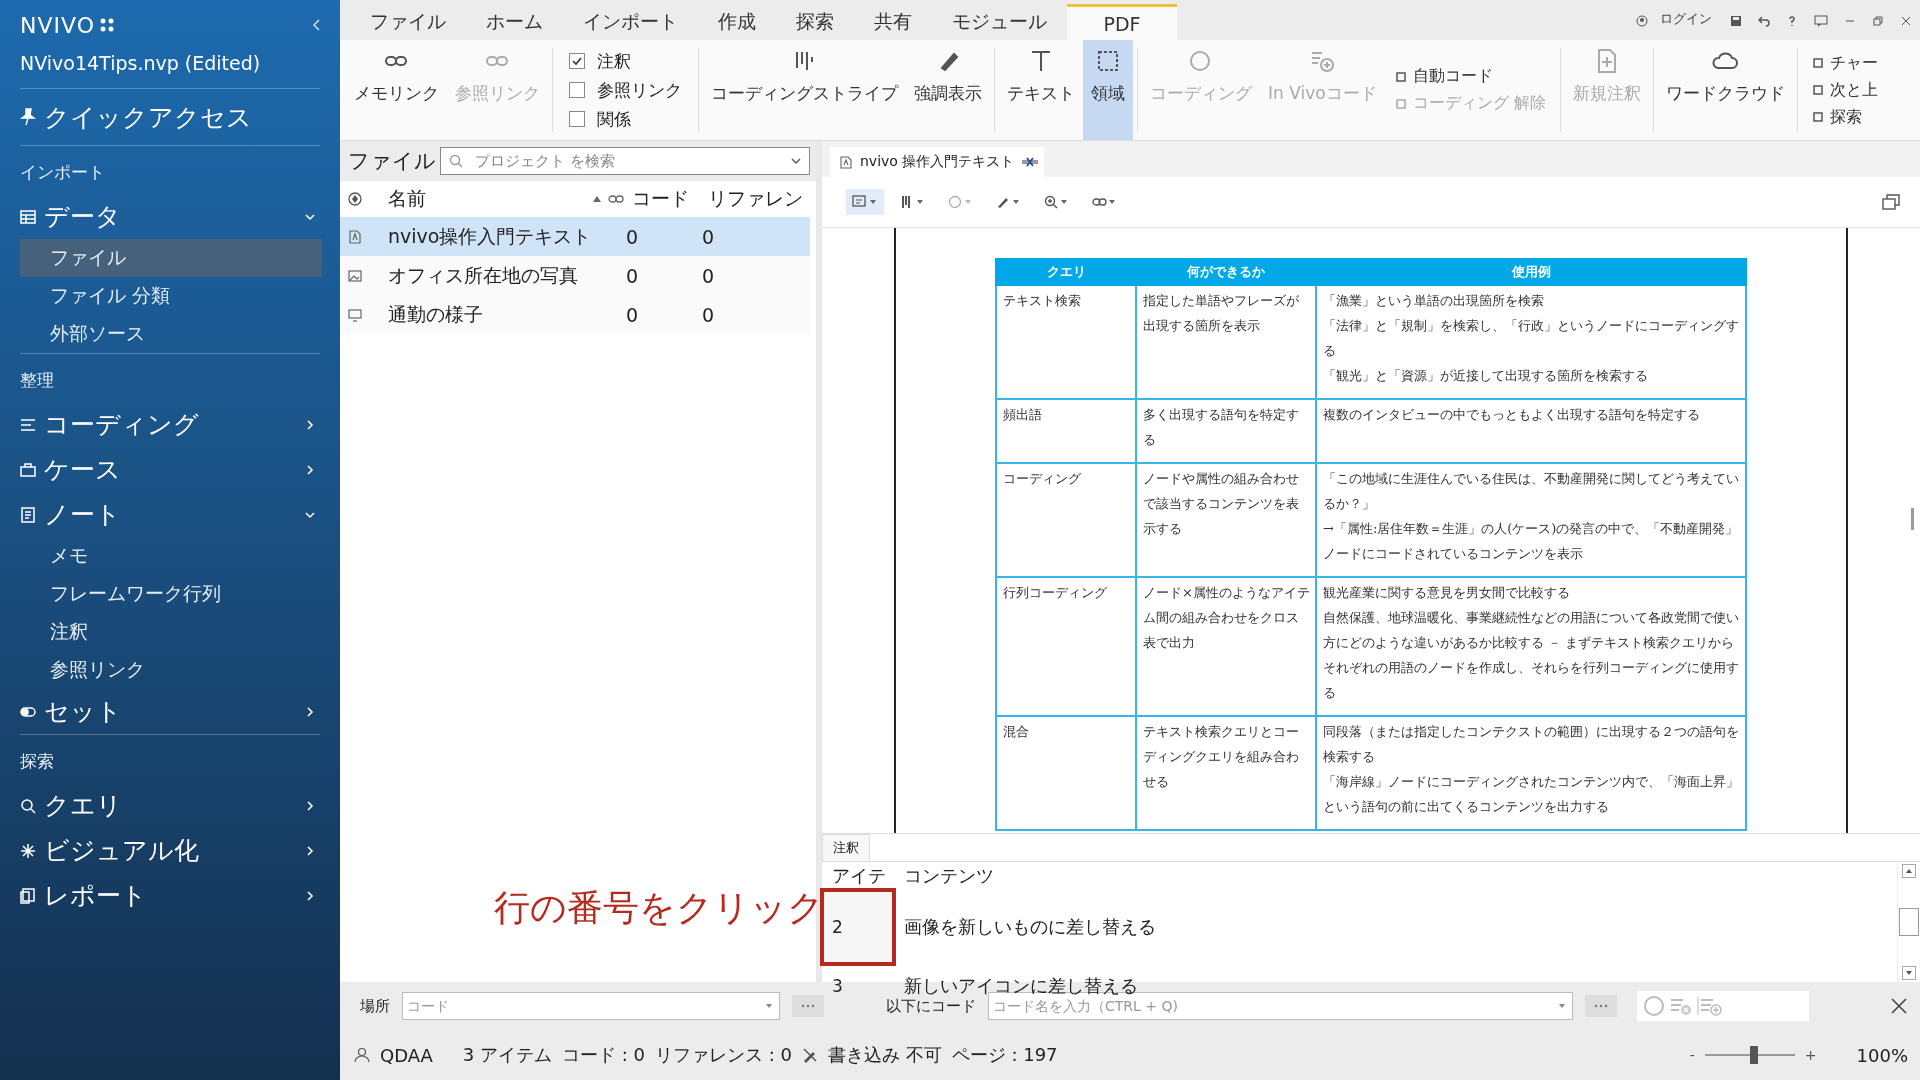  What do you see at coordinates (1400, 76) in the screenshot?
I see `square-icon` at bounding box center [1400, 76].